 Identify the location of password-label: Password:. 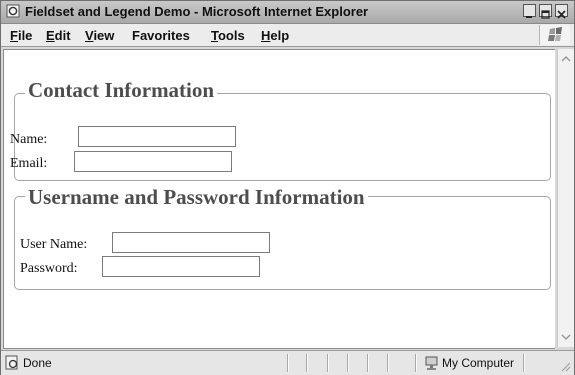
(49, 268).